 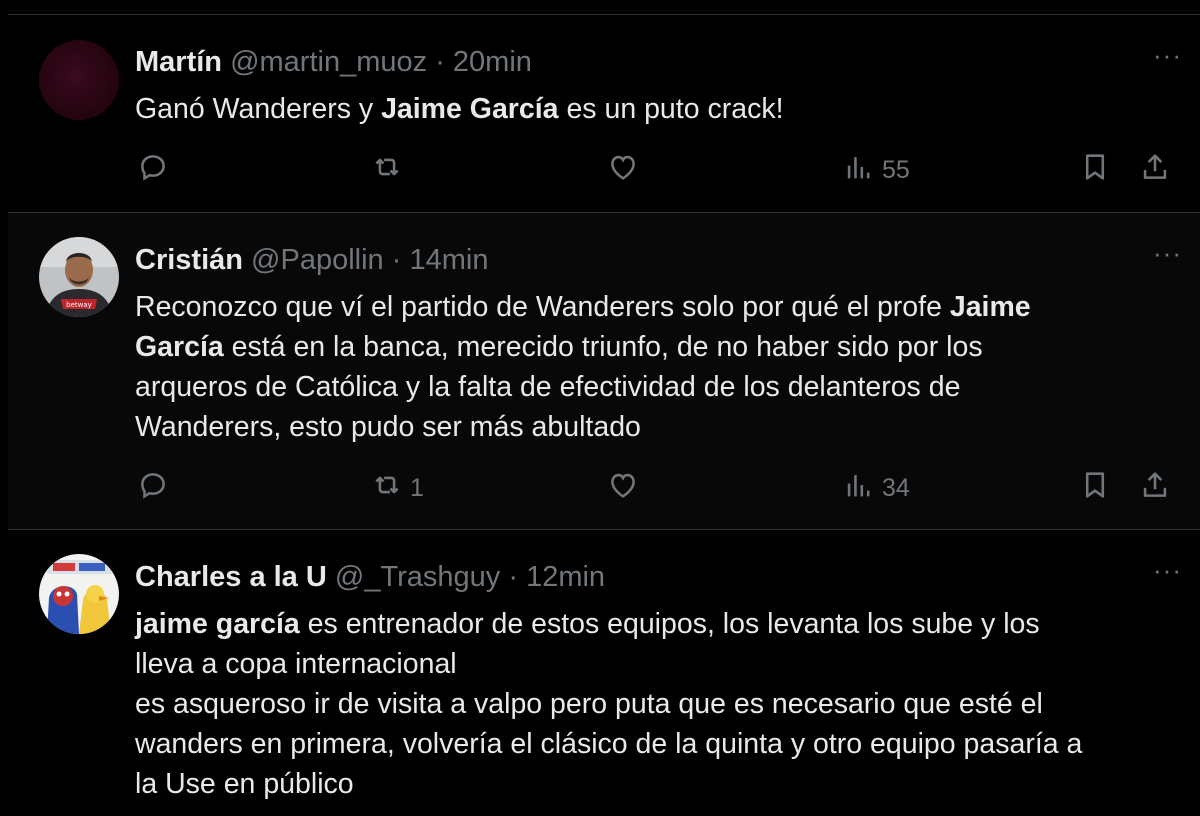 I want to click on tweet-header: Charles a la U @_Trashguy · 12min, so click(x=370, y=577).